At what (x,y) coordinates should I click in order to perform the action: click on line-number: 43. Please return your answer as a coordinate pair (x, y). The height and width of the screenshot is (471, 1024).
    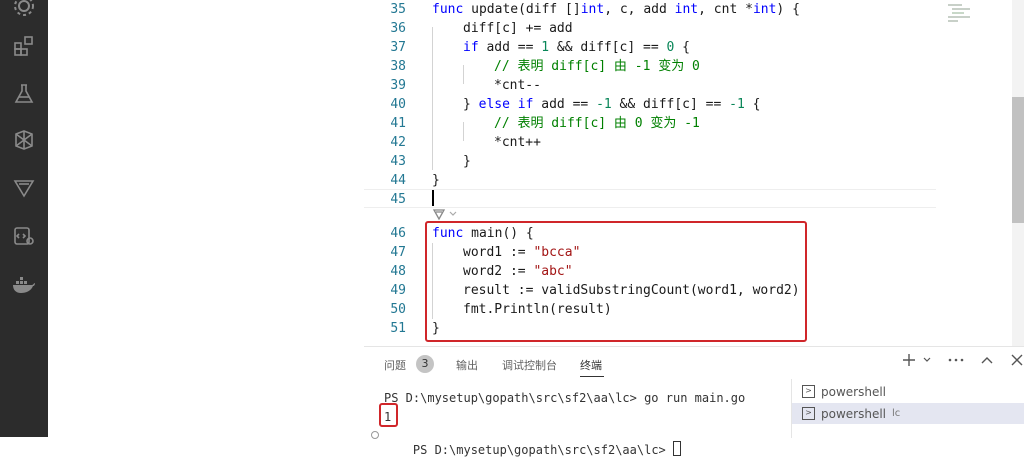
    Looking at the image, I should click on (398, 161).